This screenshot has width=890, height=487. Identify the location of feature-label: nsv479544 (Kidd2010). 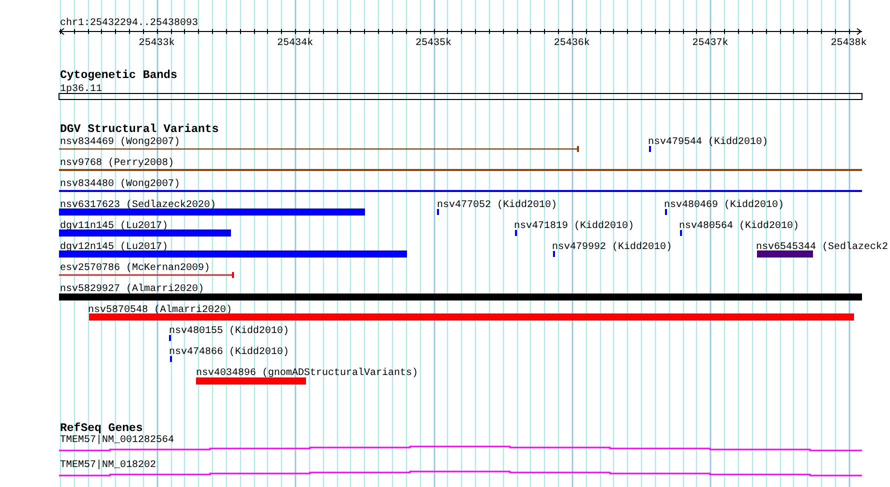
(708, 142).